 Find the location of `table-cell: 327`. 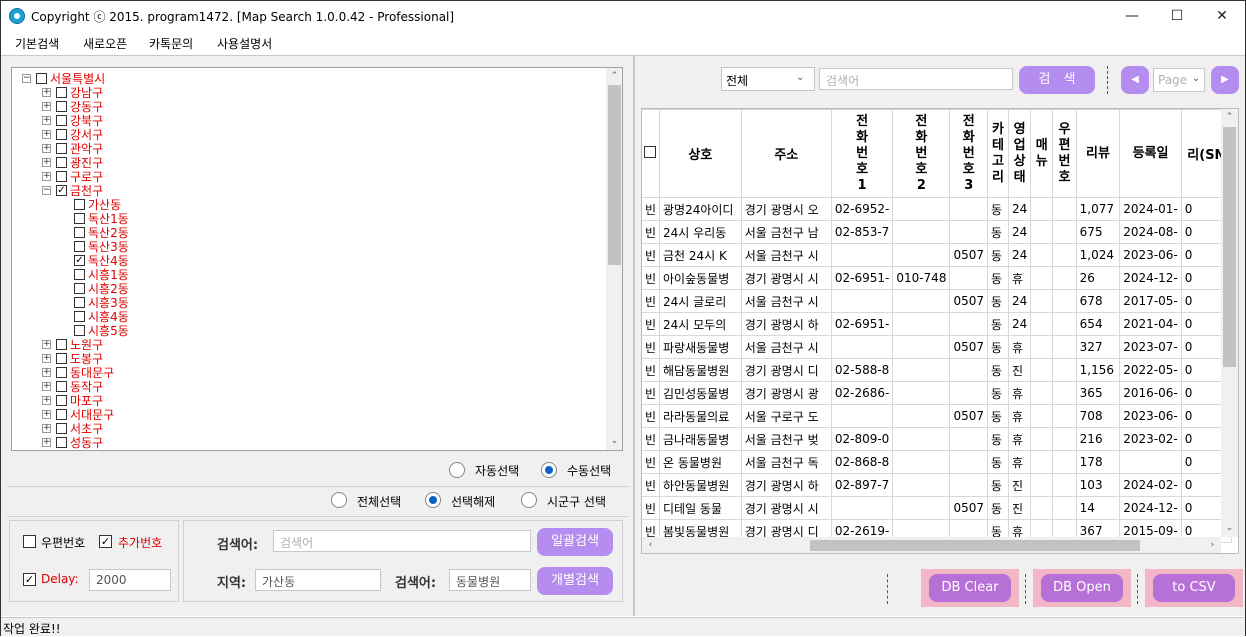

table-cell: 327 is located at coordinates (1098, 347).